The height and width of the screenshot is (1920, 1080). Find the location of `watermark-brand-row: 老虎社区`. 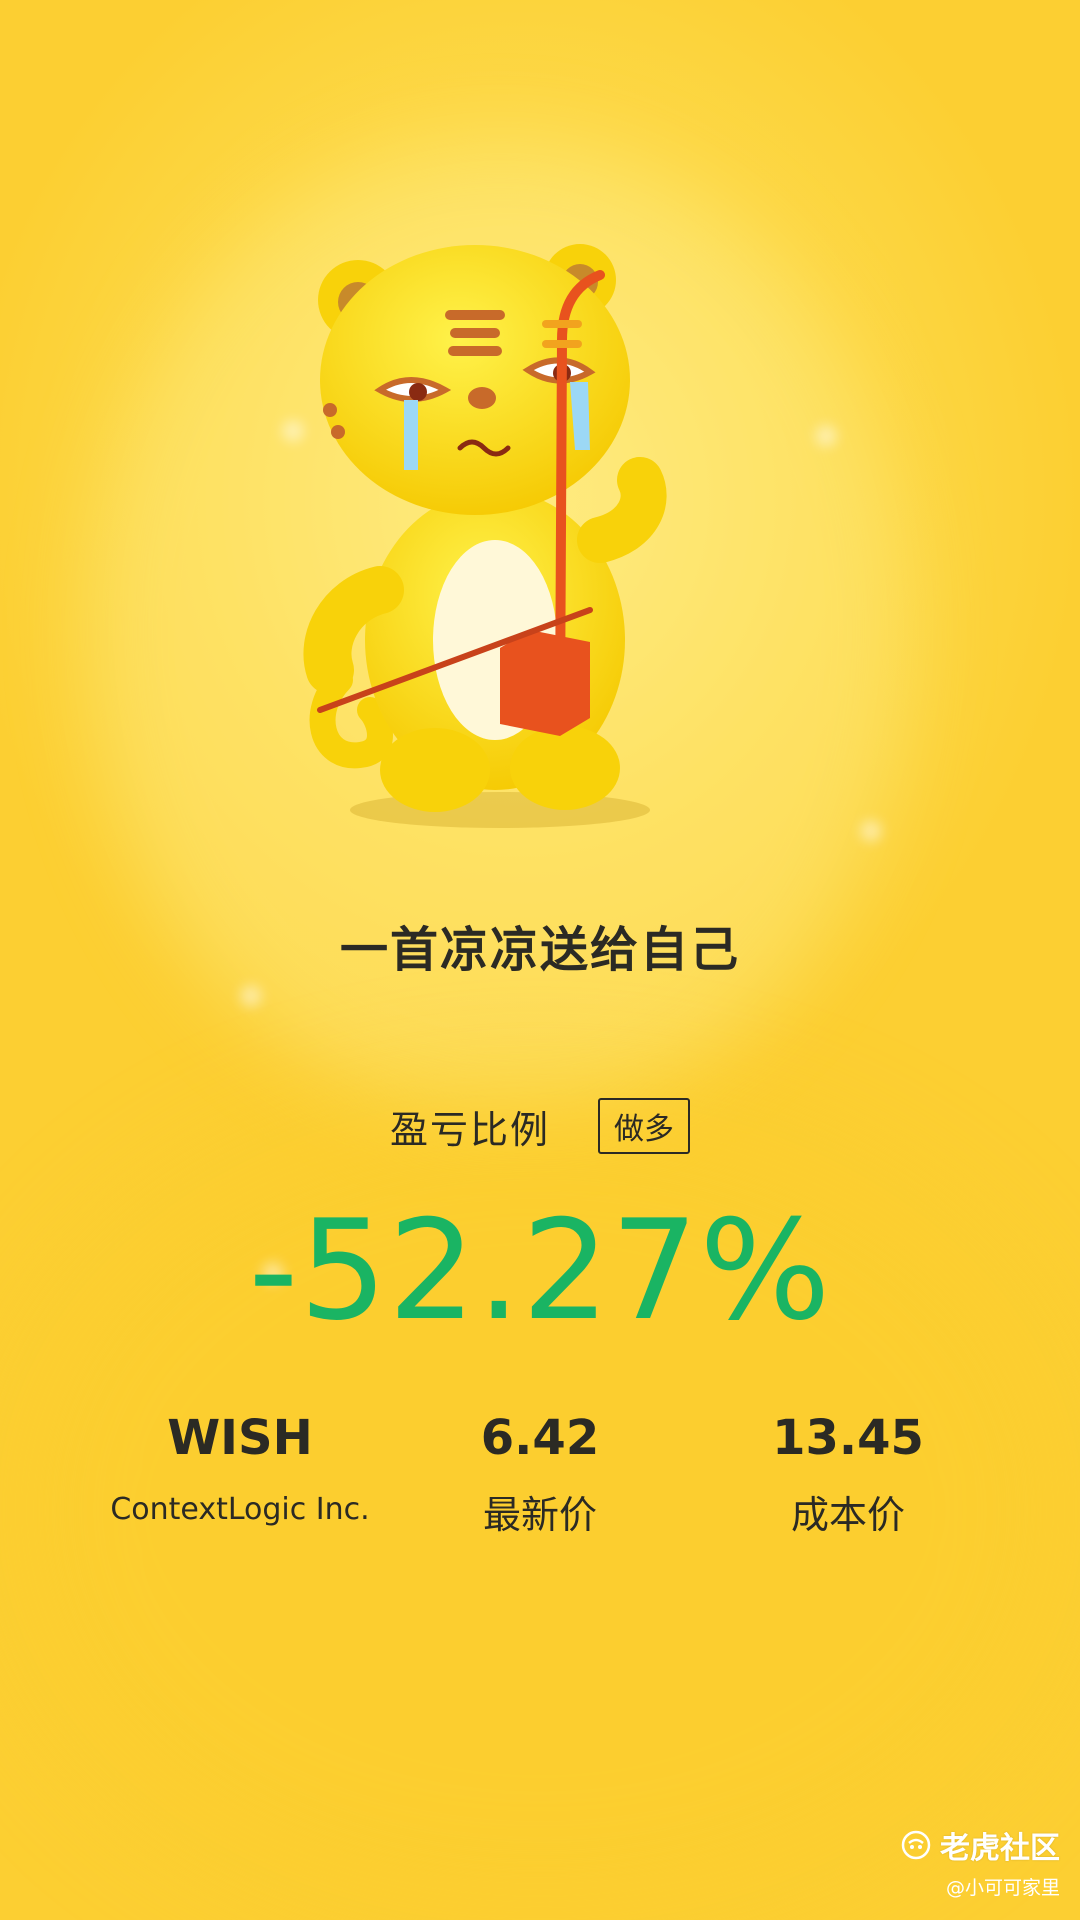

watermark-brand-row: 老虎社区 is located at coordinates (980, 1845).